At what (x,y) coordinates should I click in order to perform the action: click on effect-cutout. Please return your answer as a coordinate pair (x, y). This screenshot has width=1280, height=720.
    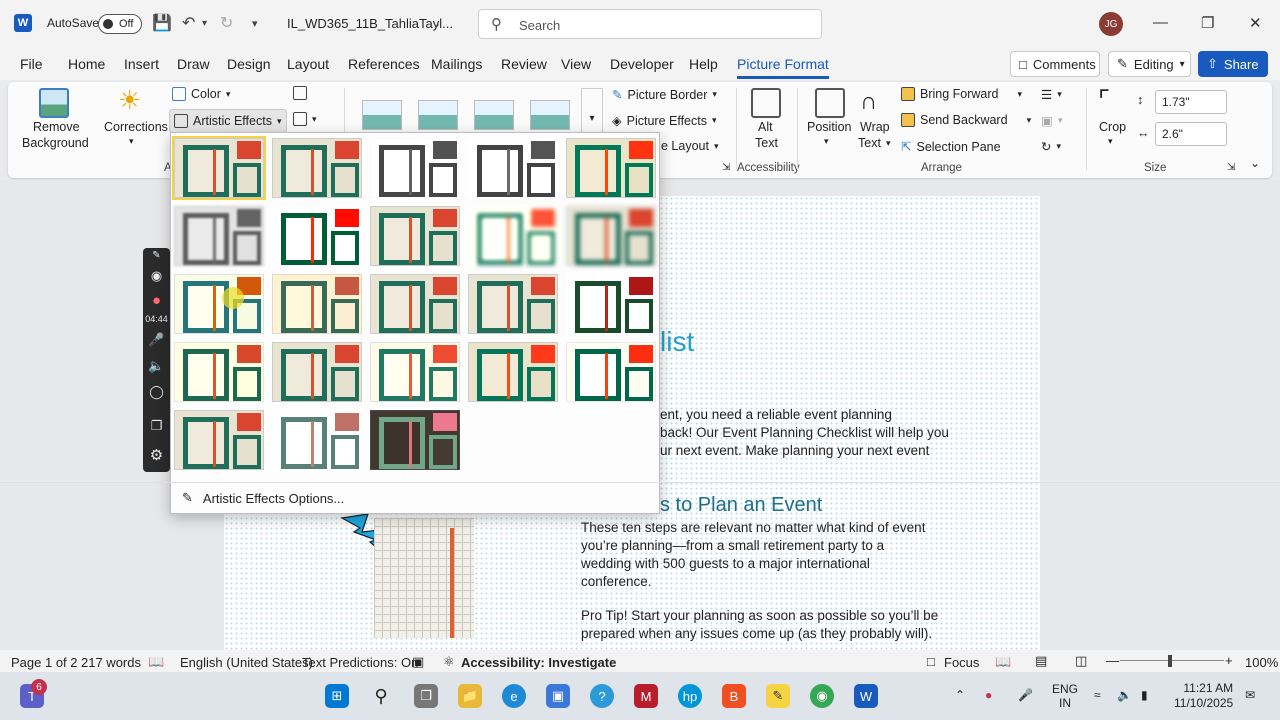
    Looking at the image, I should click on (219, 440).